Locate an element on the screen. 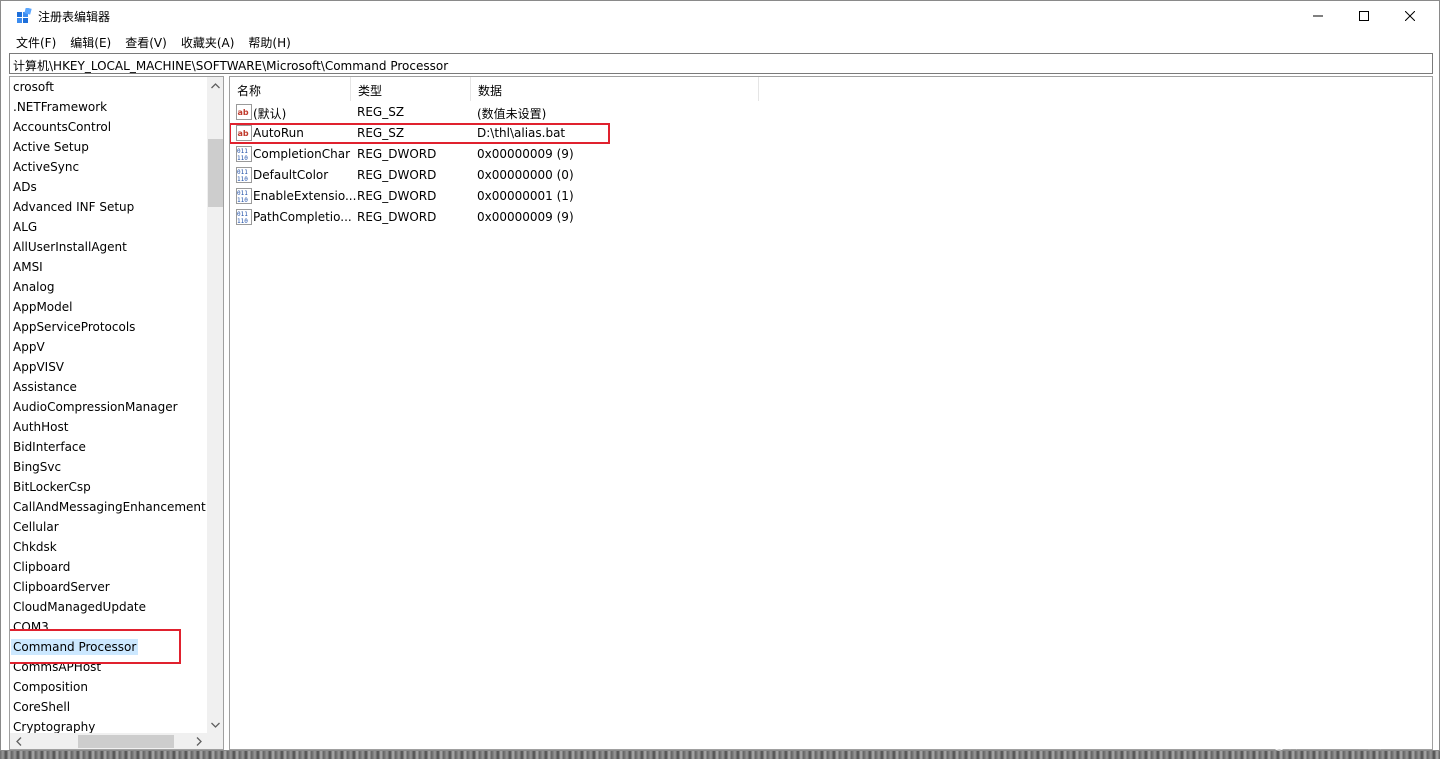  tree-item: BingSvc is located at coordinates (108, 467).